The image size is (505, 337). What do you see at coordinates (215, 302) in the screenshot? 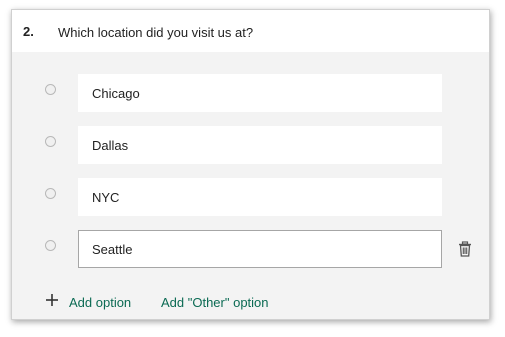
I see `add-other-option-link: Add "Other" option` at bounding box center [215, 302].